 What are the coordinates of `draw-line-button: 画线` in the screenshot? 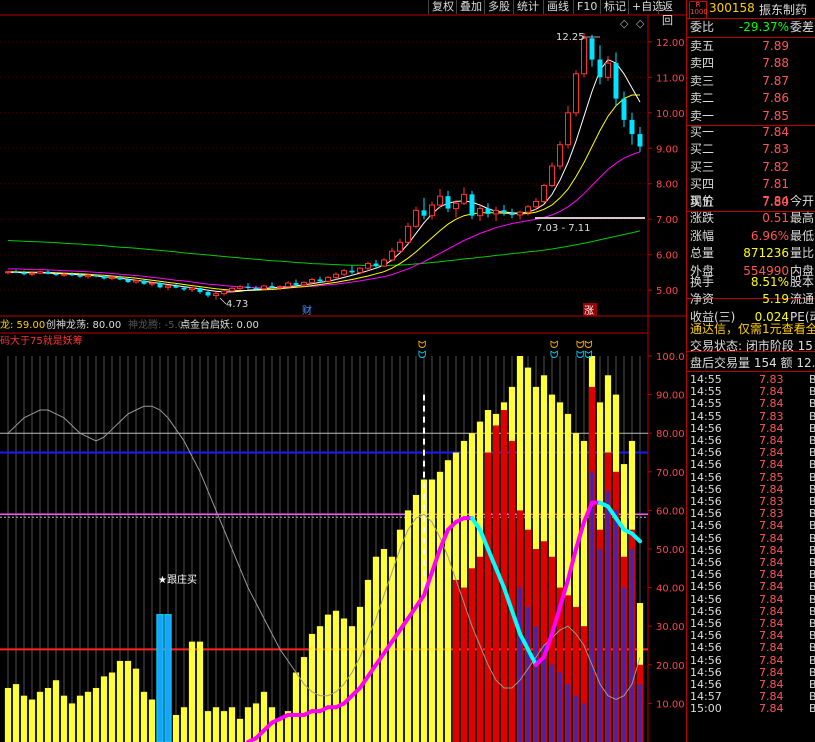 It's located at (557, 7).